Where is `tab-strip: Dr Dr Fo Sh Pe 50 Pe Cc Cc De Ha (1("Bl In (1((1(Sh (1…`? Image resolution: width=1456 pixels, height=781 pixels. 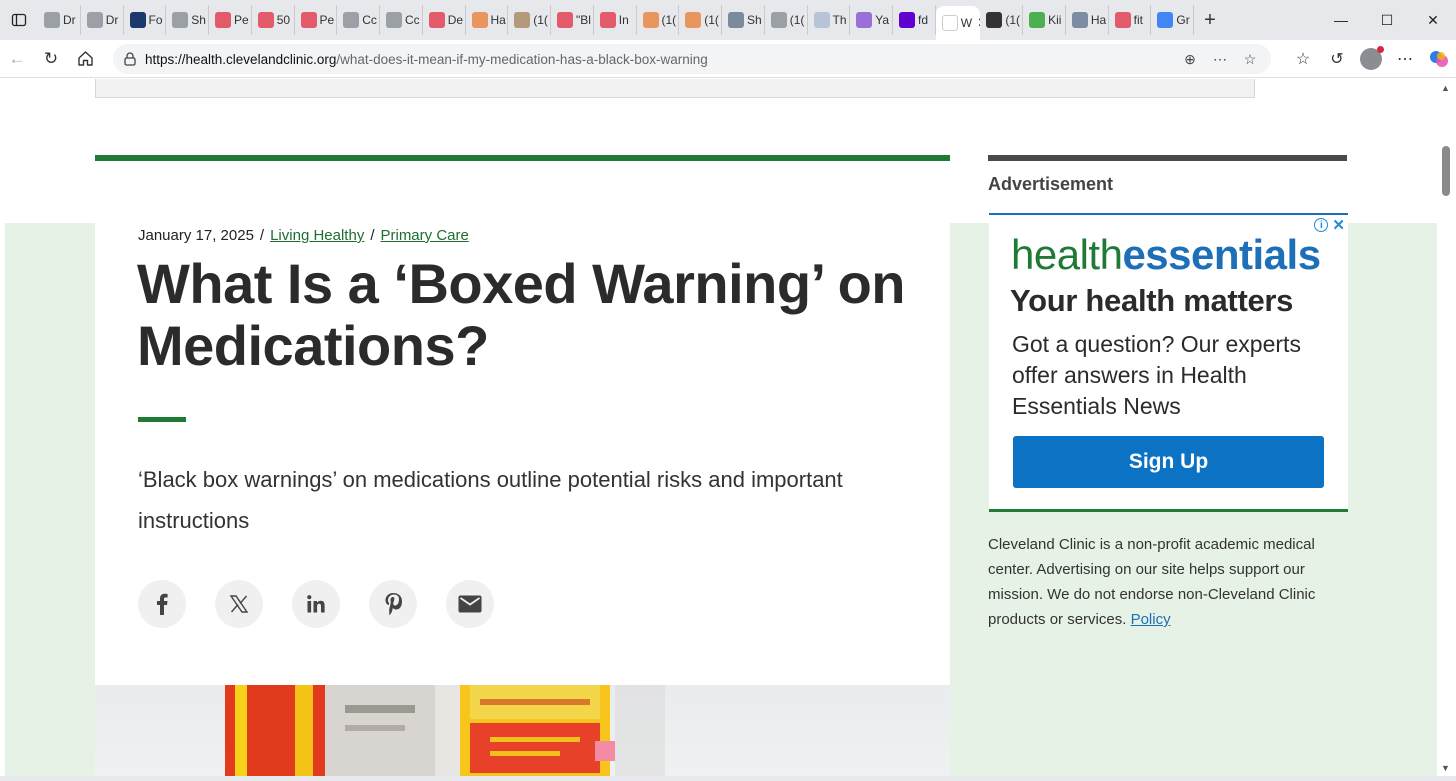
tab-strip: Dr Dr Fo Sh Pe 50 Pe Cc Cc De Ha (1("Bl In (1((1(Sh (1… is located at coordinates (616, 20).